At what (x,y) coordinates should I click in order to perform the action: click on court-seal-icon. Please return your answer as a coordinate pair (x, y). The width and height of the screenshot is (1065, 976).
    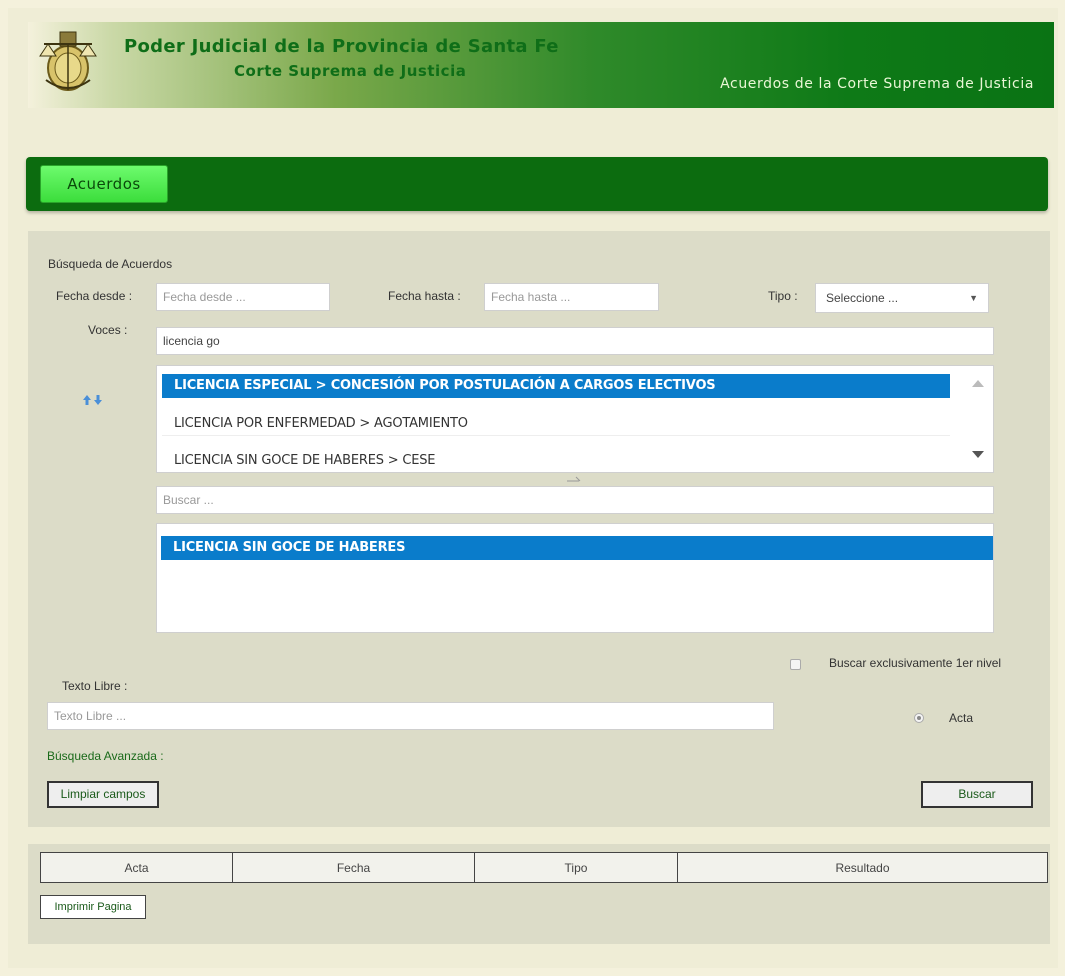
    Looking at the image, I should click on (68, 61).